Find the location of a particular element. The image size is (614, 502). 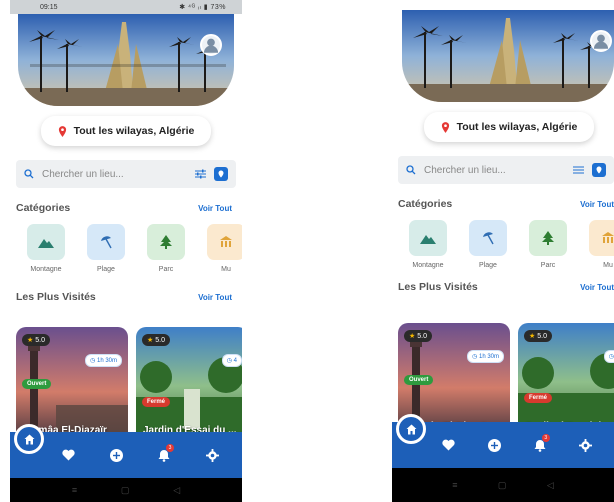

location-pin-icon is located at coordinates (62, 131).